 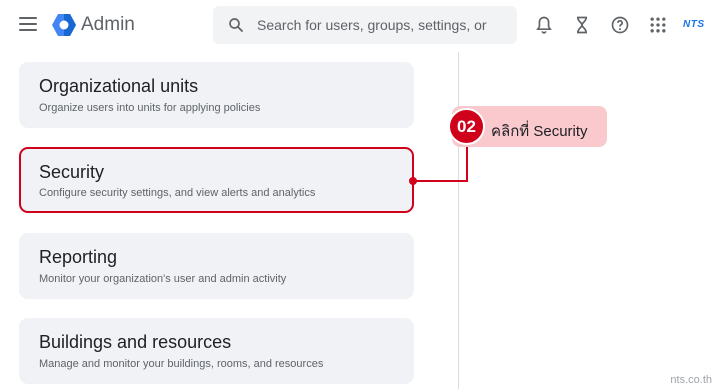 What do you see at coordinates (28, 24) in the screenshot?
I see `menu-icon` at bounding box center [28, 24].